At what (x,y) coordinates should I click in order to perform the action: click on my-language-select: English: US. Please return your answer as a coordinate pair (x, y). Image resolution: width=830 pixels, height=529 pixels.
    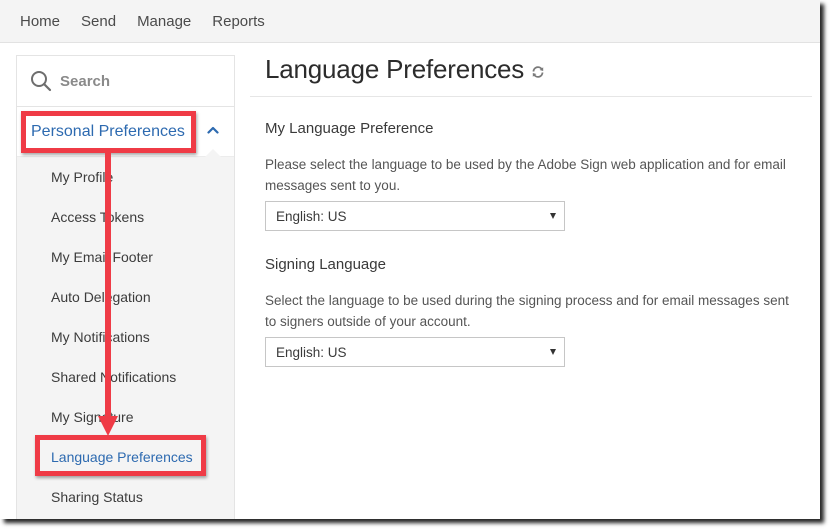
    Looking at the image, I should click on (415, 216).